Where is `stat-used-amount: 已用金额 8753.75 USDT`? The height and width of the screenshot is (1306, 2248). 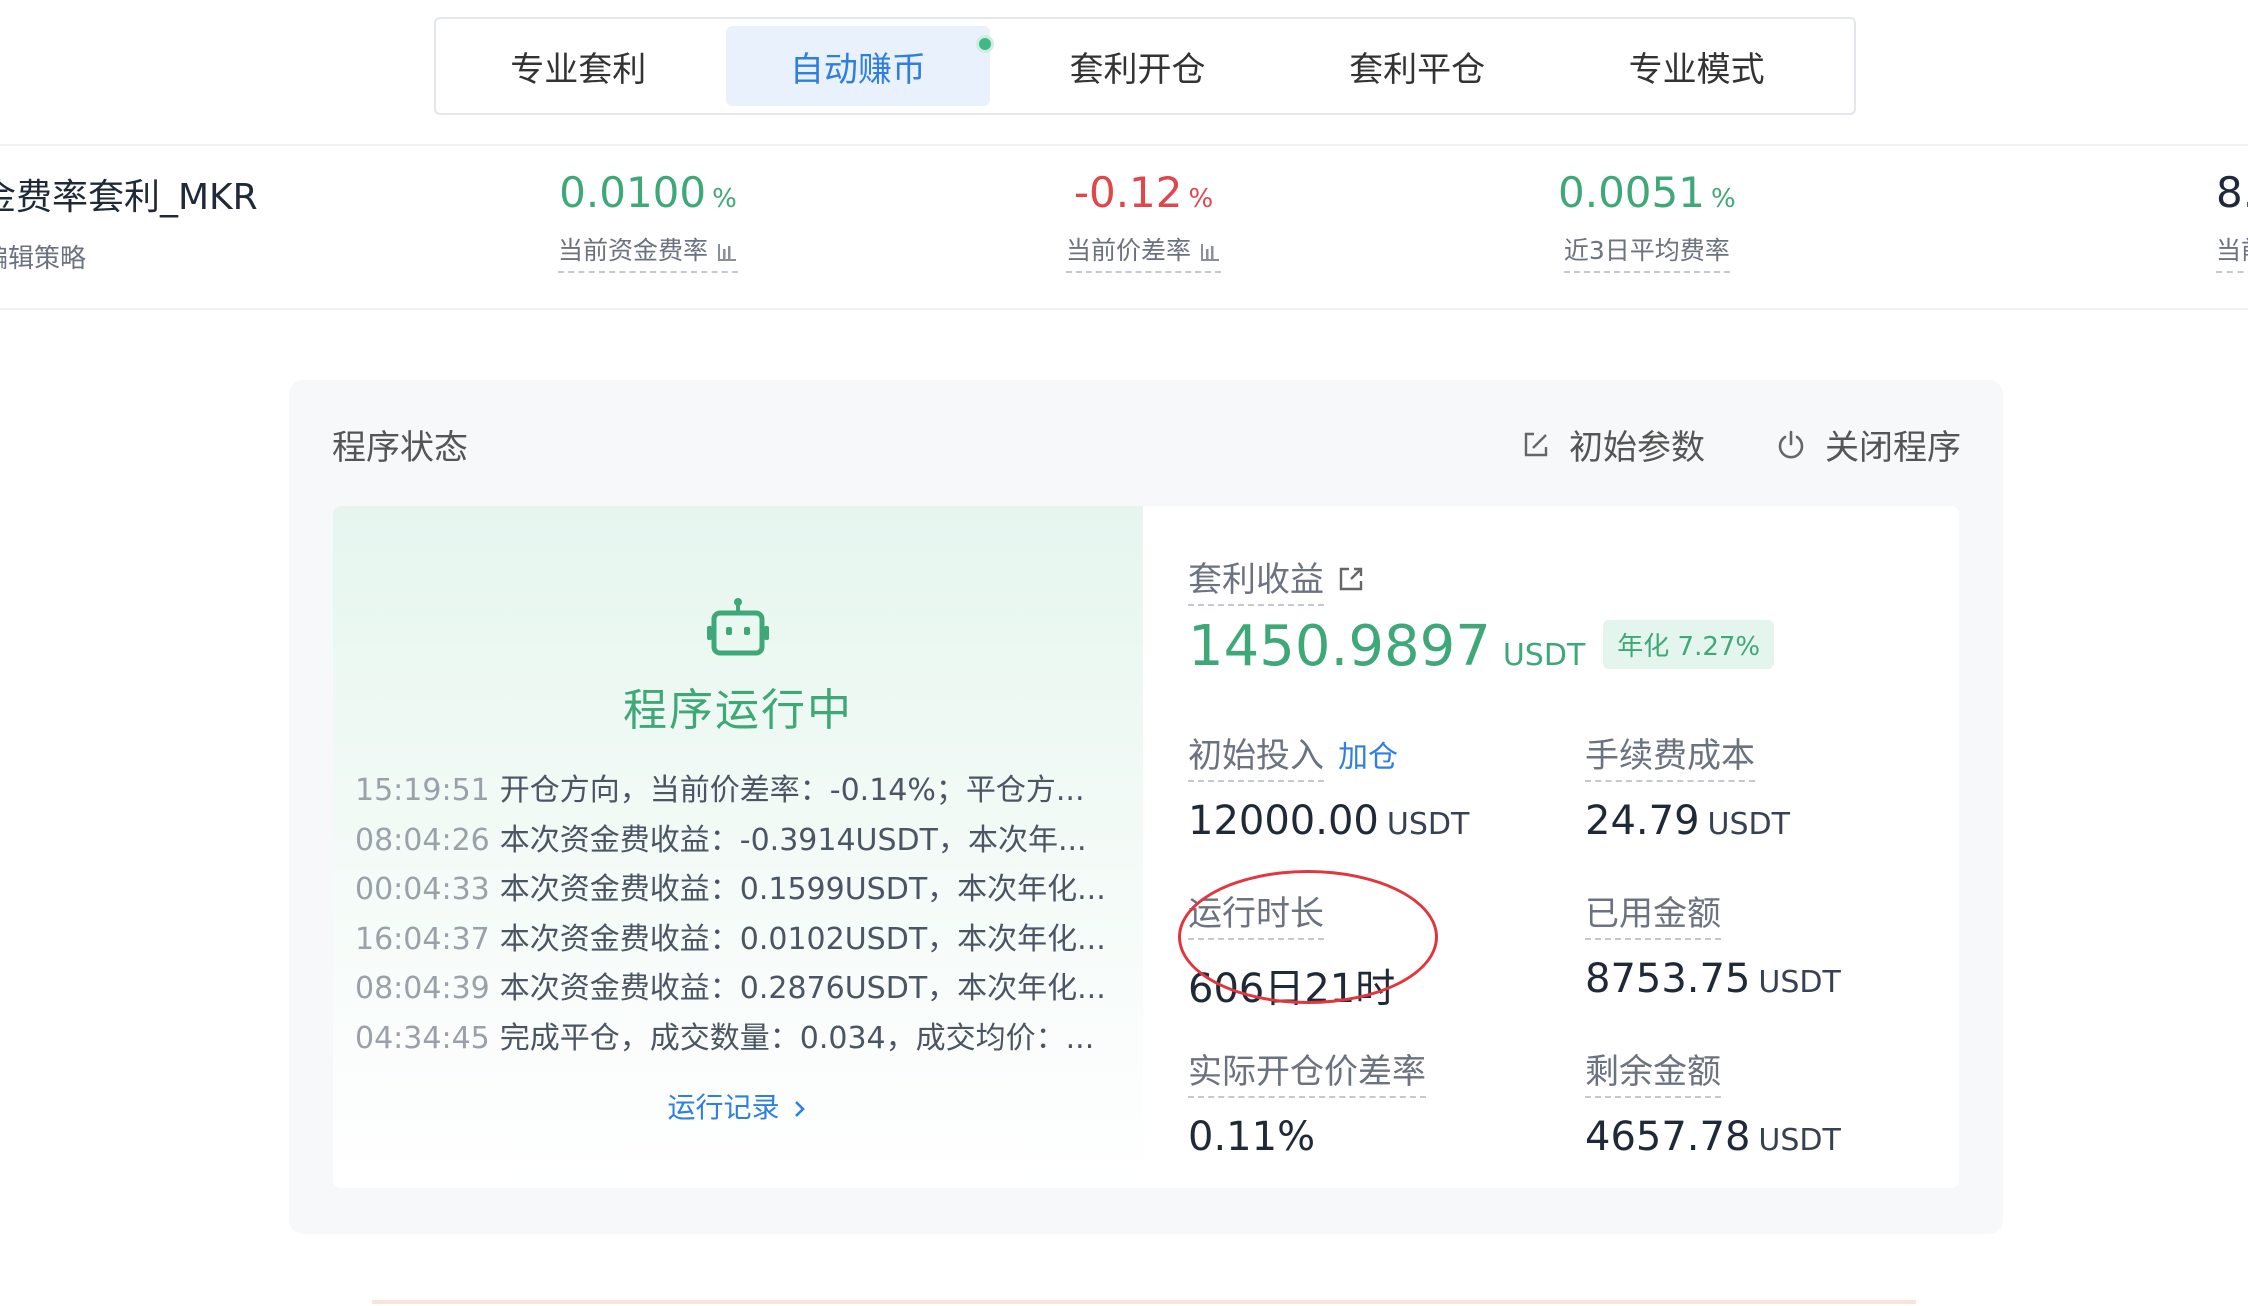 stat-used-amount: 已用金额 8753.75 USDT is located at coordinates (1713, 944).